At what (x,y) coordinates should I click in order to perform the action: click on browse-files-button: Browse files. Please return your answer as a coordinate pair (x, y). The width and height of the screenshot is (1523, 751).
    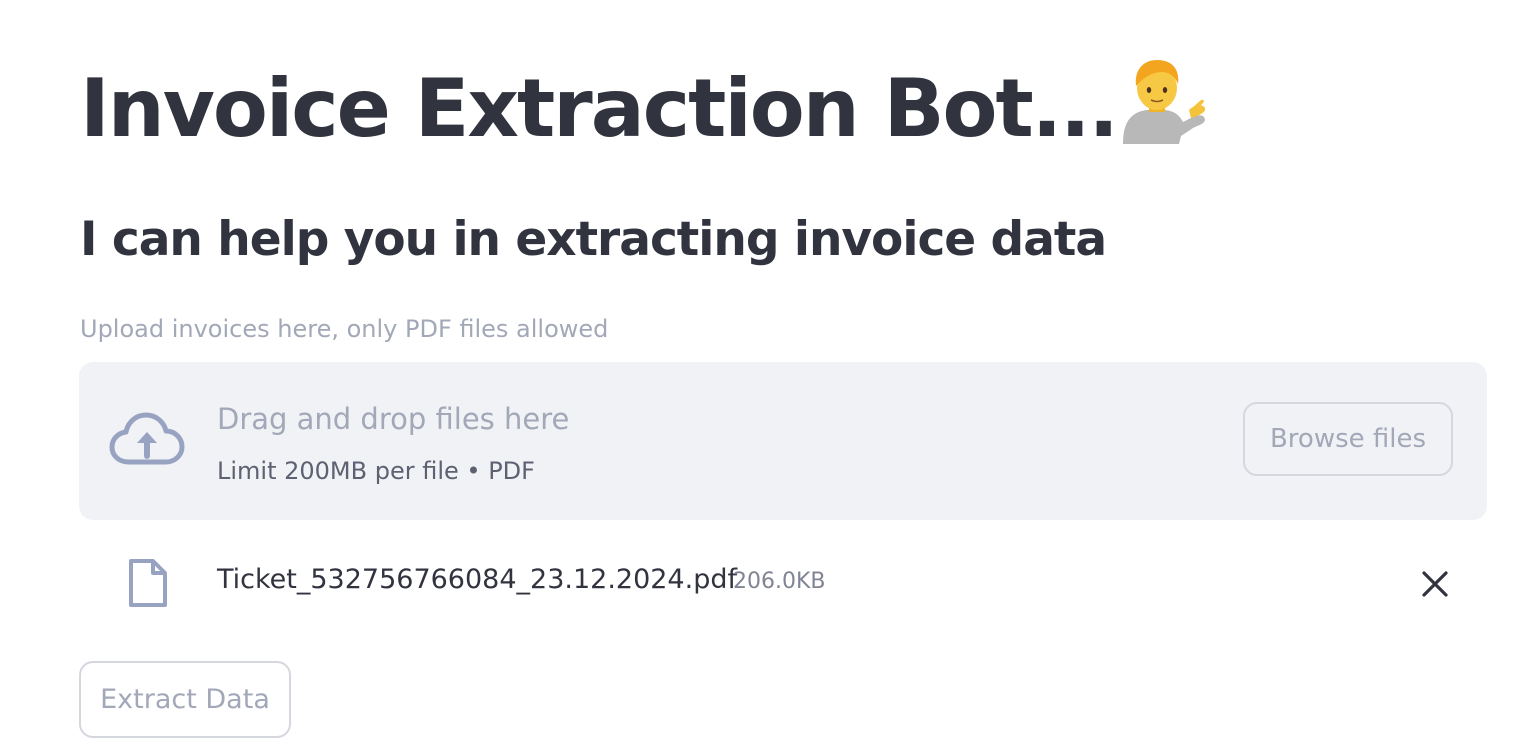
    Looking at the image, I should click on (1348, 439).